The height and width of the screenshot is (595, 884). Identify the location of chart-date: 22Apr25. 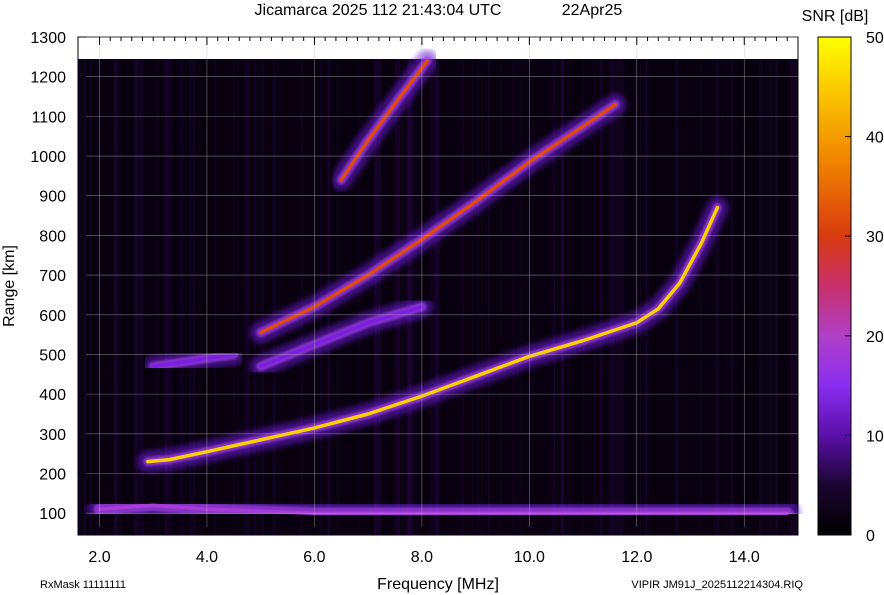
(592, 10).